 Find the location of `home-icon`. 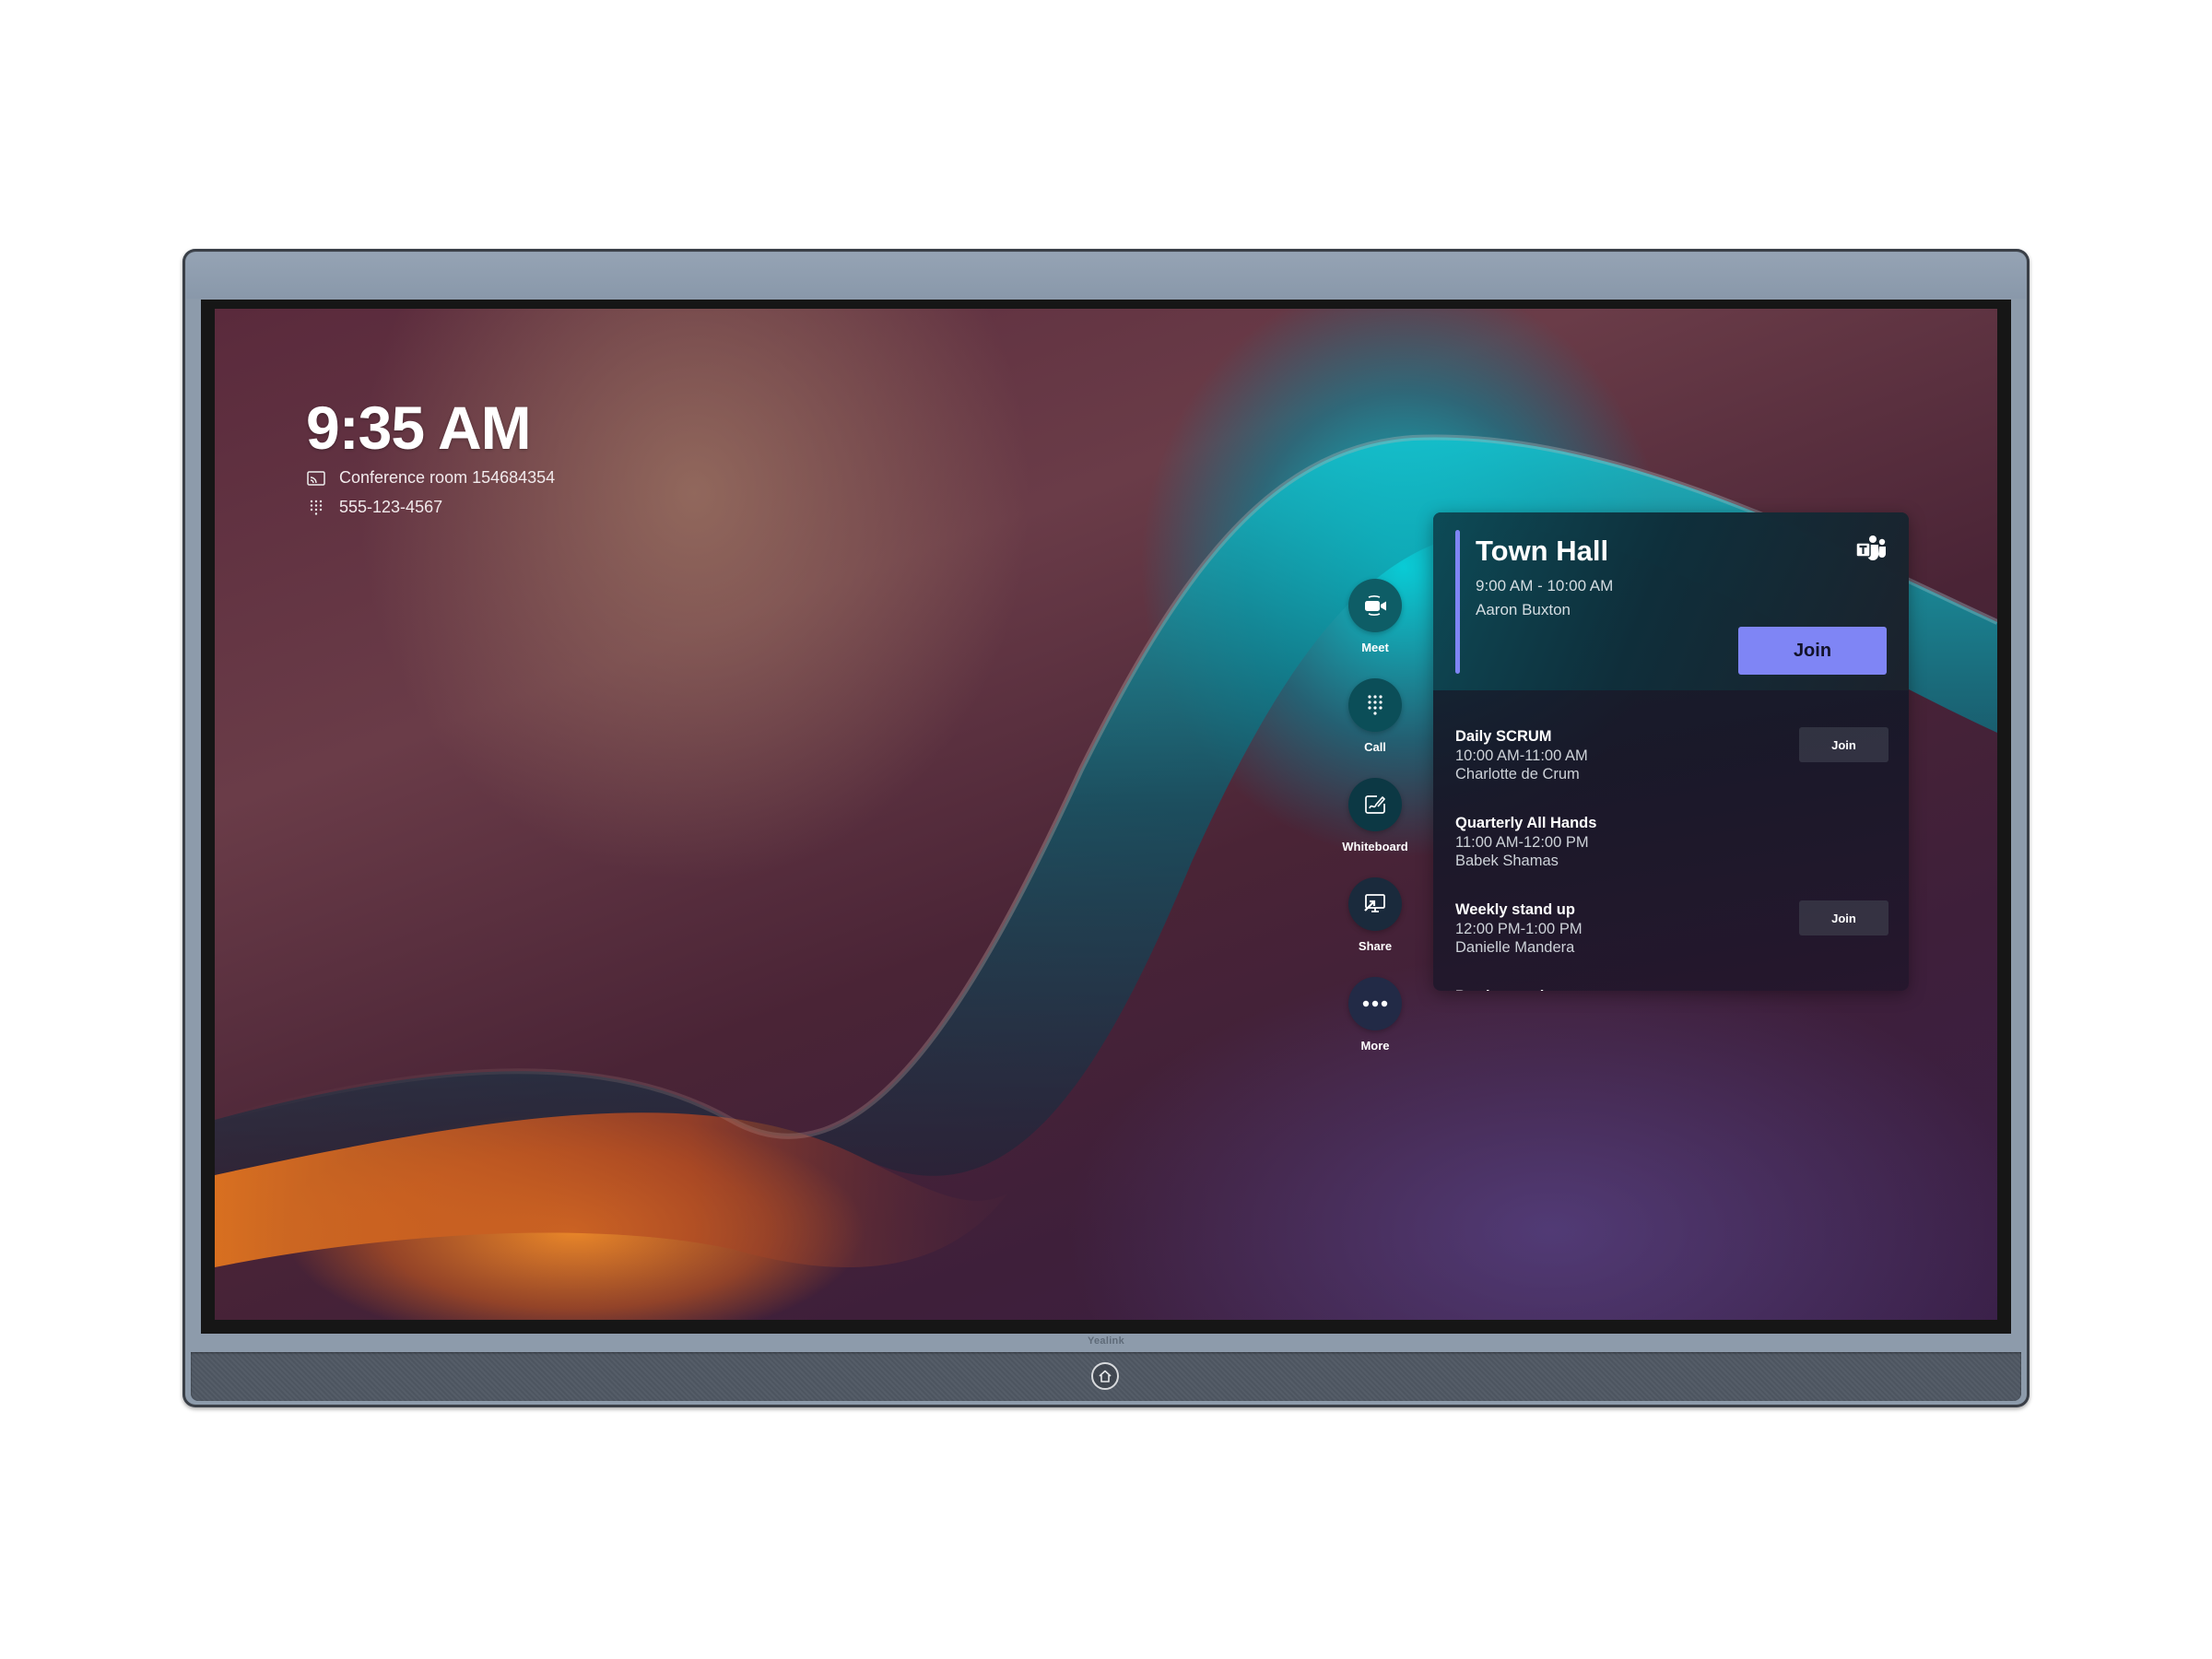

home-icon is located at coordinates (1105, 1376).